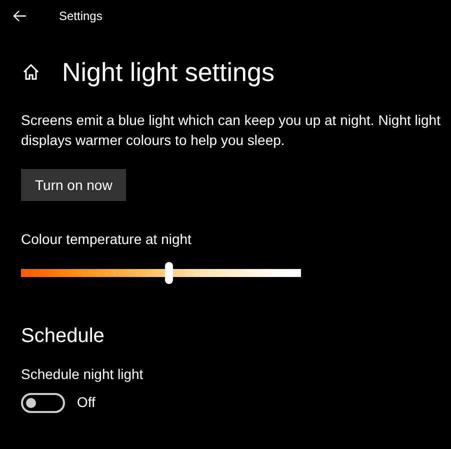 The height and width of the screenshot is (449, 451). Describe the element at coordinates (63, 336) in the screenshot. I see `section-heading: Schedule` at that location.